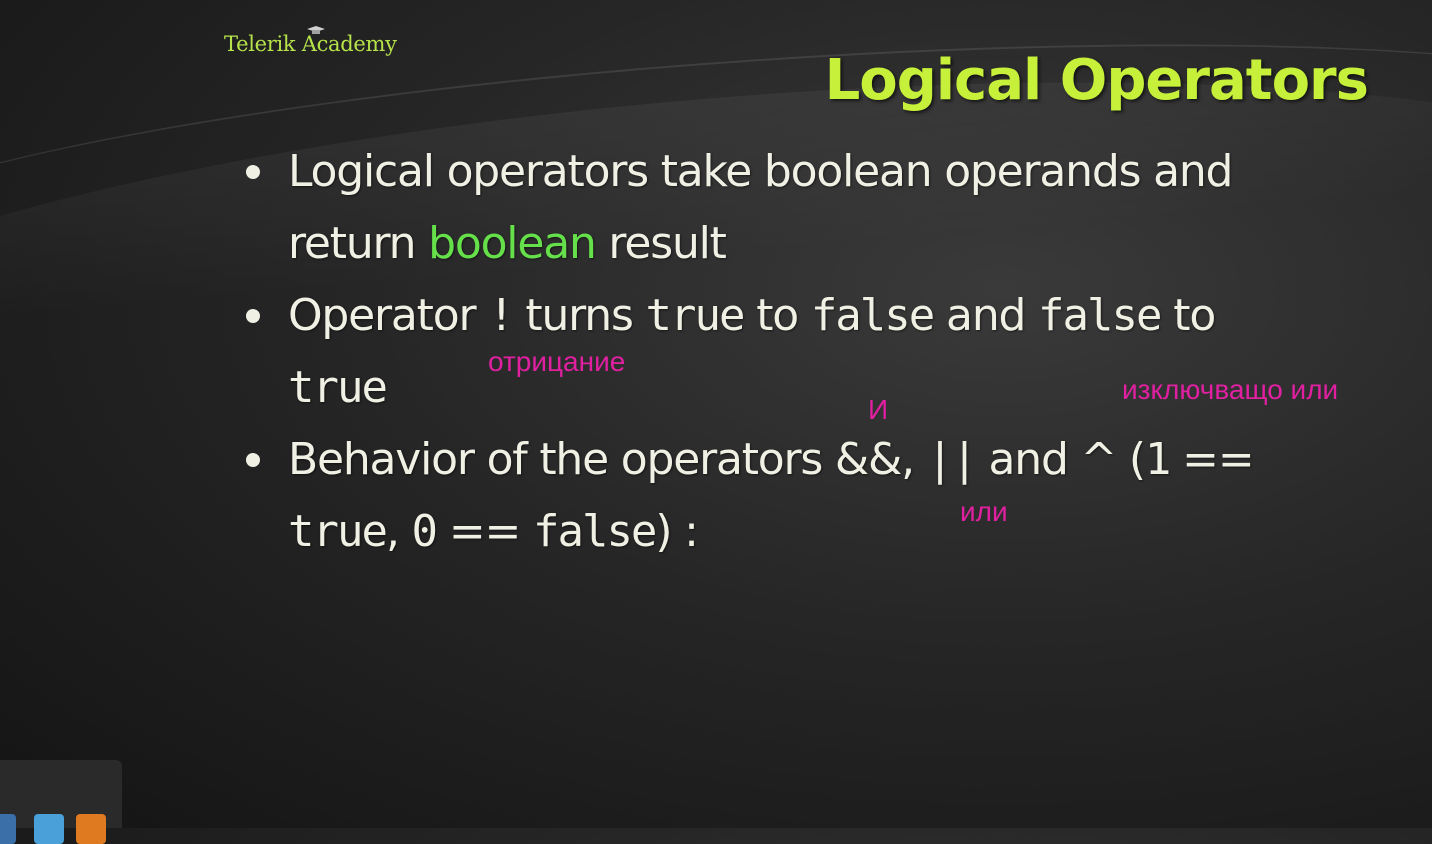 Image resolution: width=1432 pixels, height=844 pixels. I want to click on bullet1-line-b-pre: return, so click(358, 243).